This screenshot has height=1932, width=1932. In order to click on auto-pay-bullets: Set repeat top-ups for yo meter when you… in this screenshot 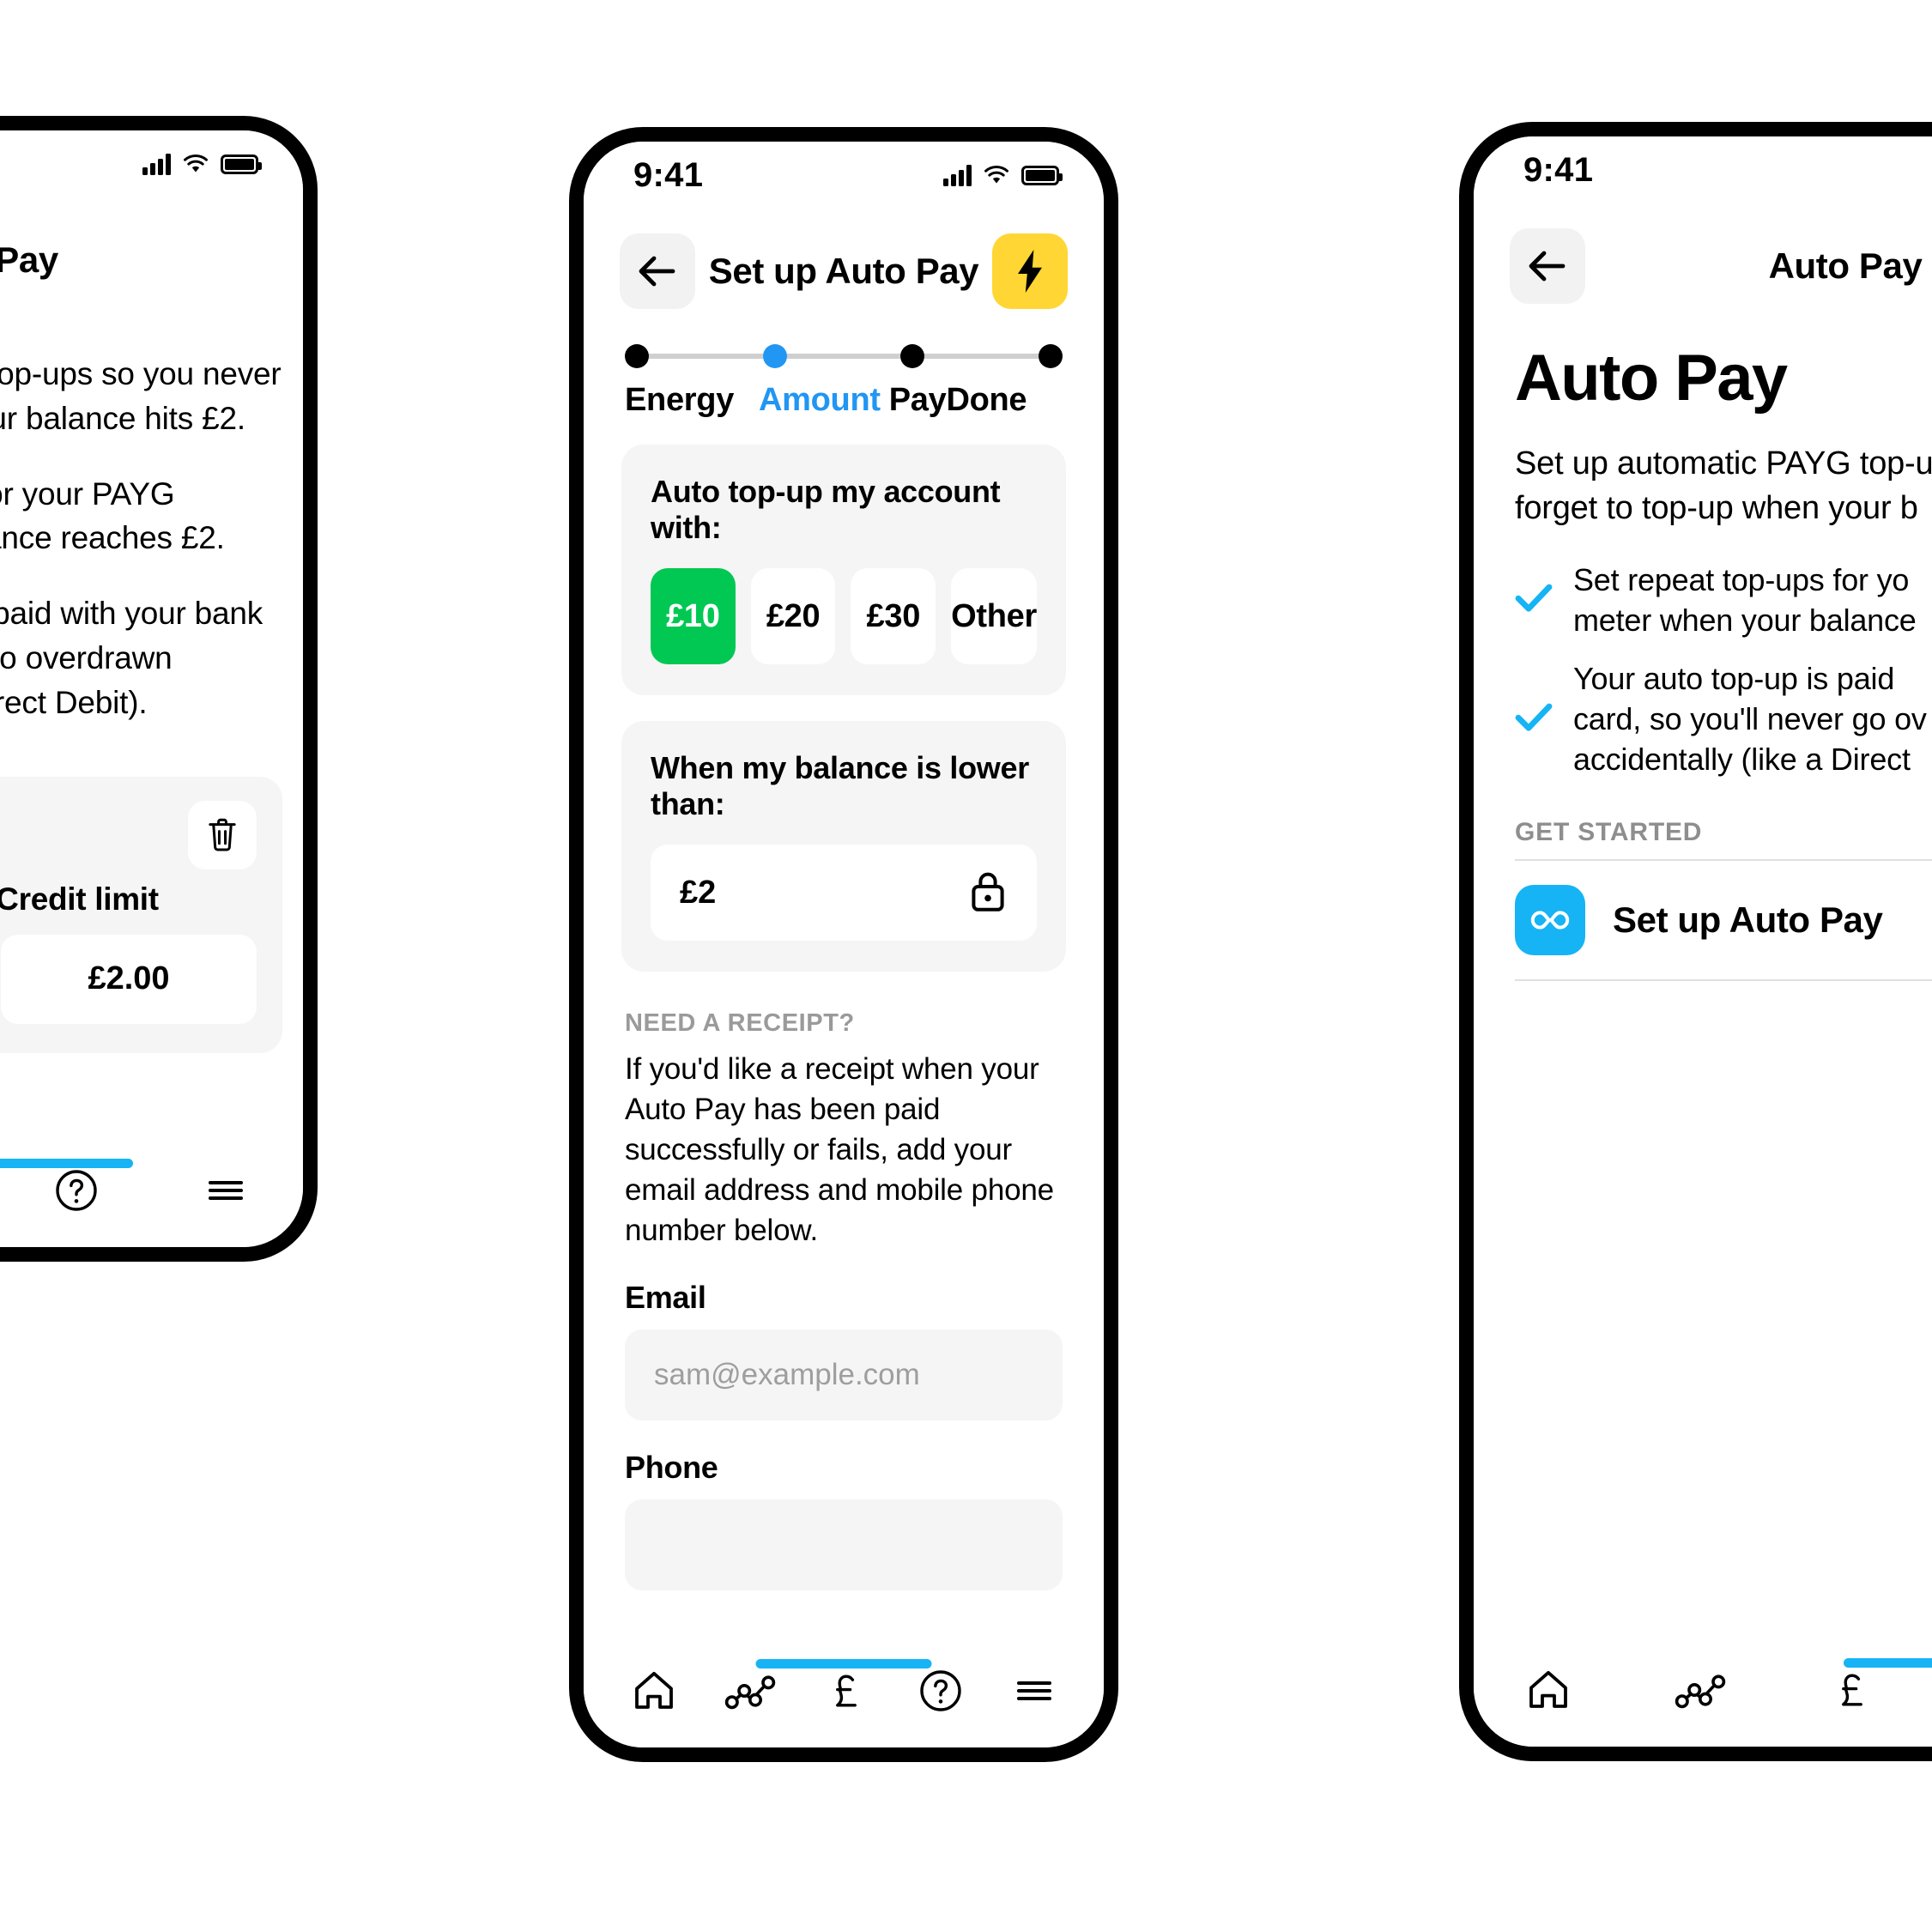, I will do `click(1703, 655)`.